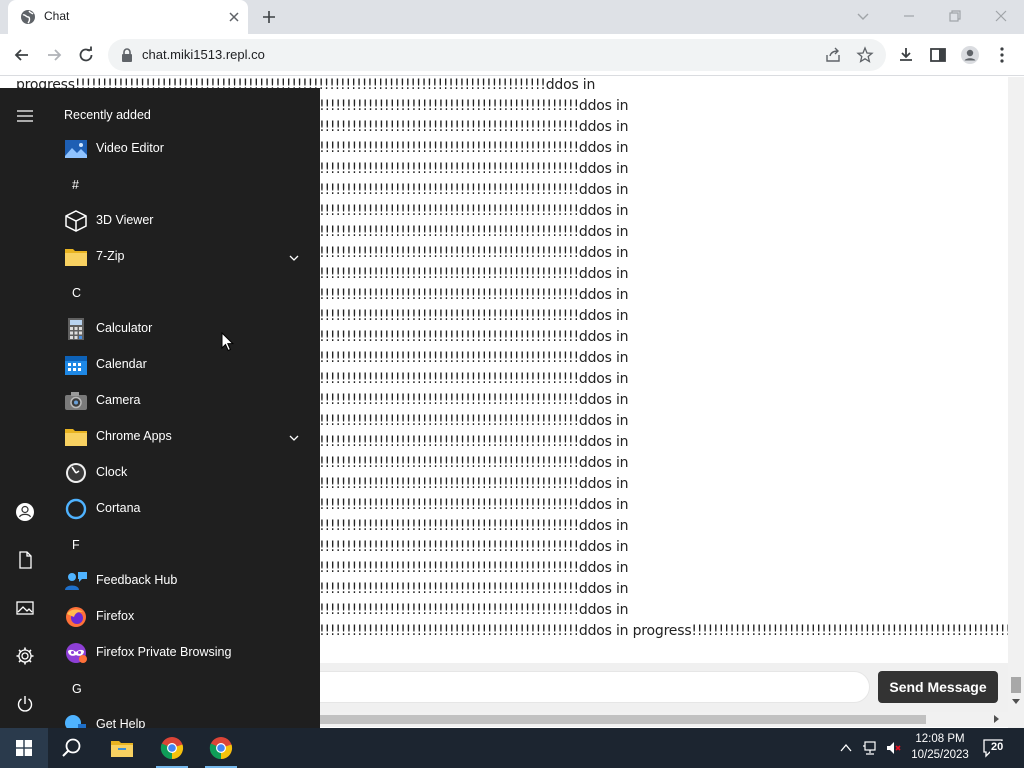 This screenshot has height=768, width=1024. I want to click on url-text: chat.miki1513.repl.co, so click(203, 54).